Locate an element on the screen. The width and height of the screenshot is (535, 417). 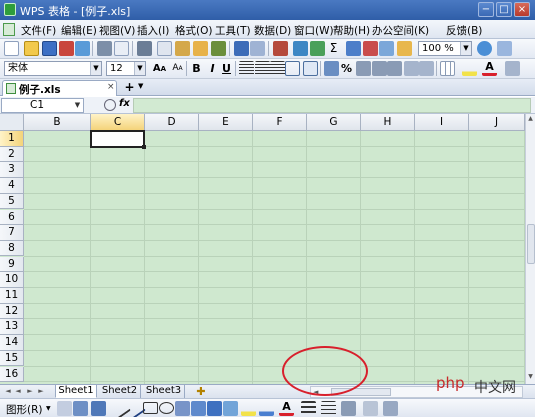
row-header: 4 is located at coordinates (12, 186).